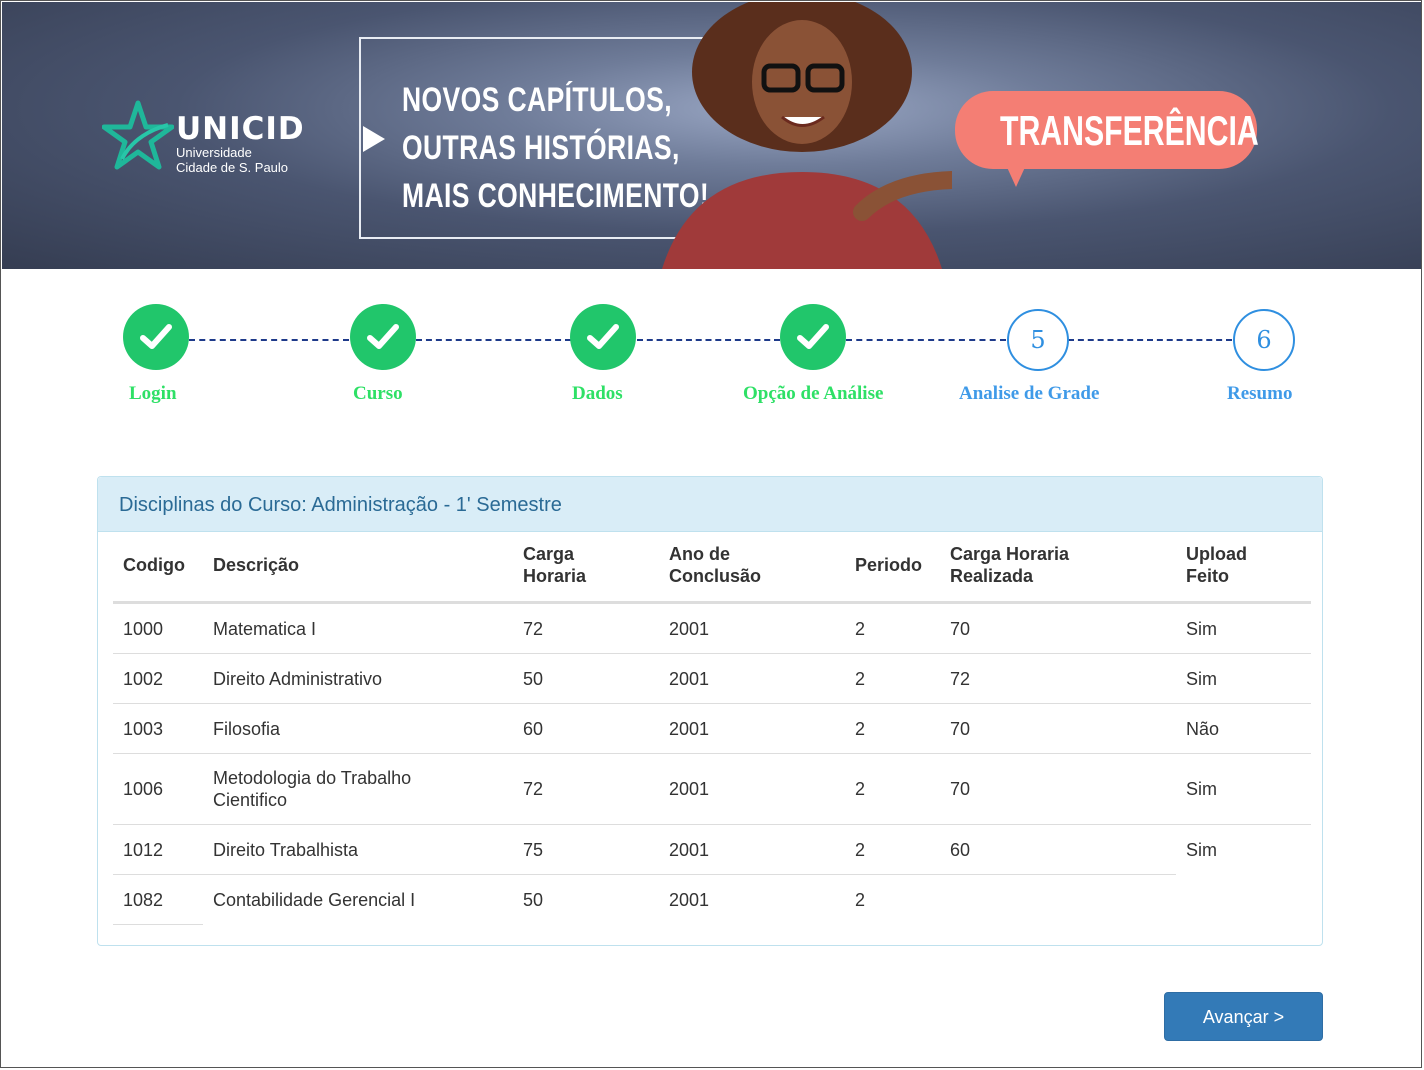  I want to click on step-label-dados: Dados, so click(597, 393).